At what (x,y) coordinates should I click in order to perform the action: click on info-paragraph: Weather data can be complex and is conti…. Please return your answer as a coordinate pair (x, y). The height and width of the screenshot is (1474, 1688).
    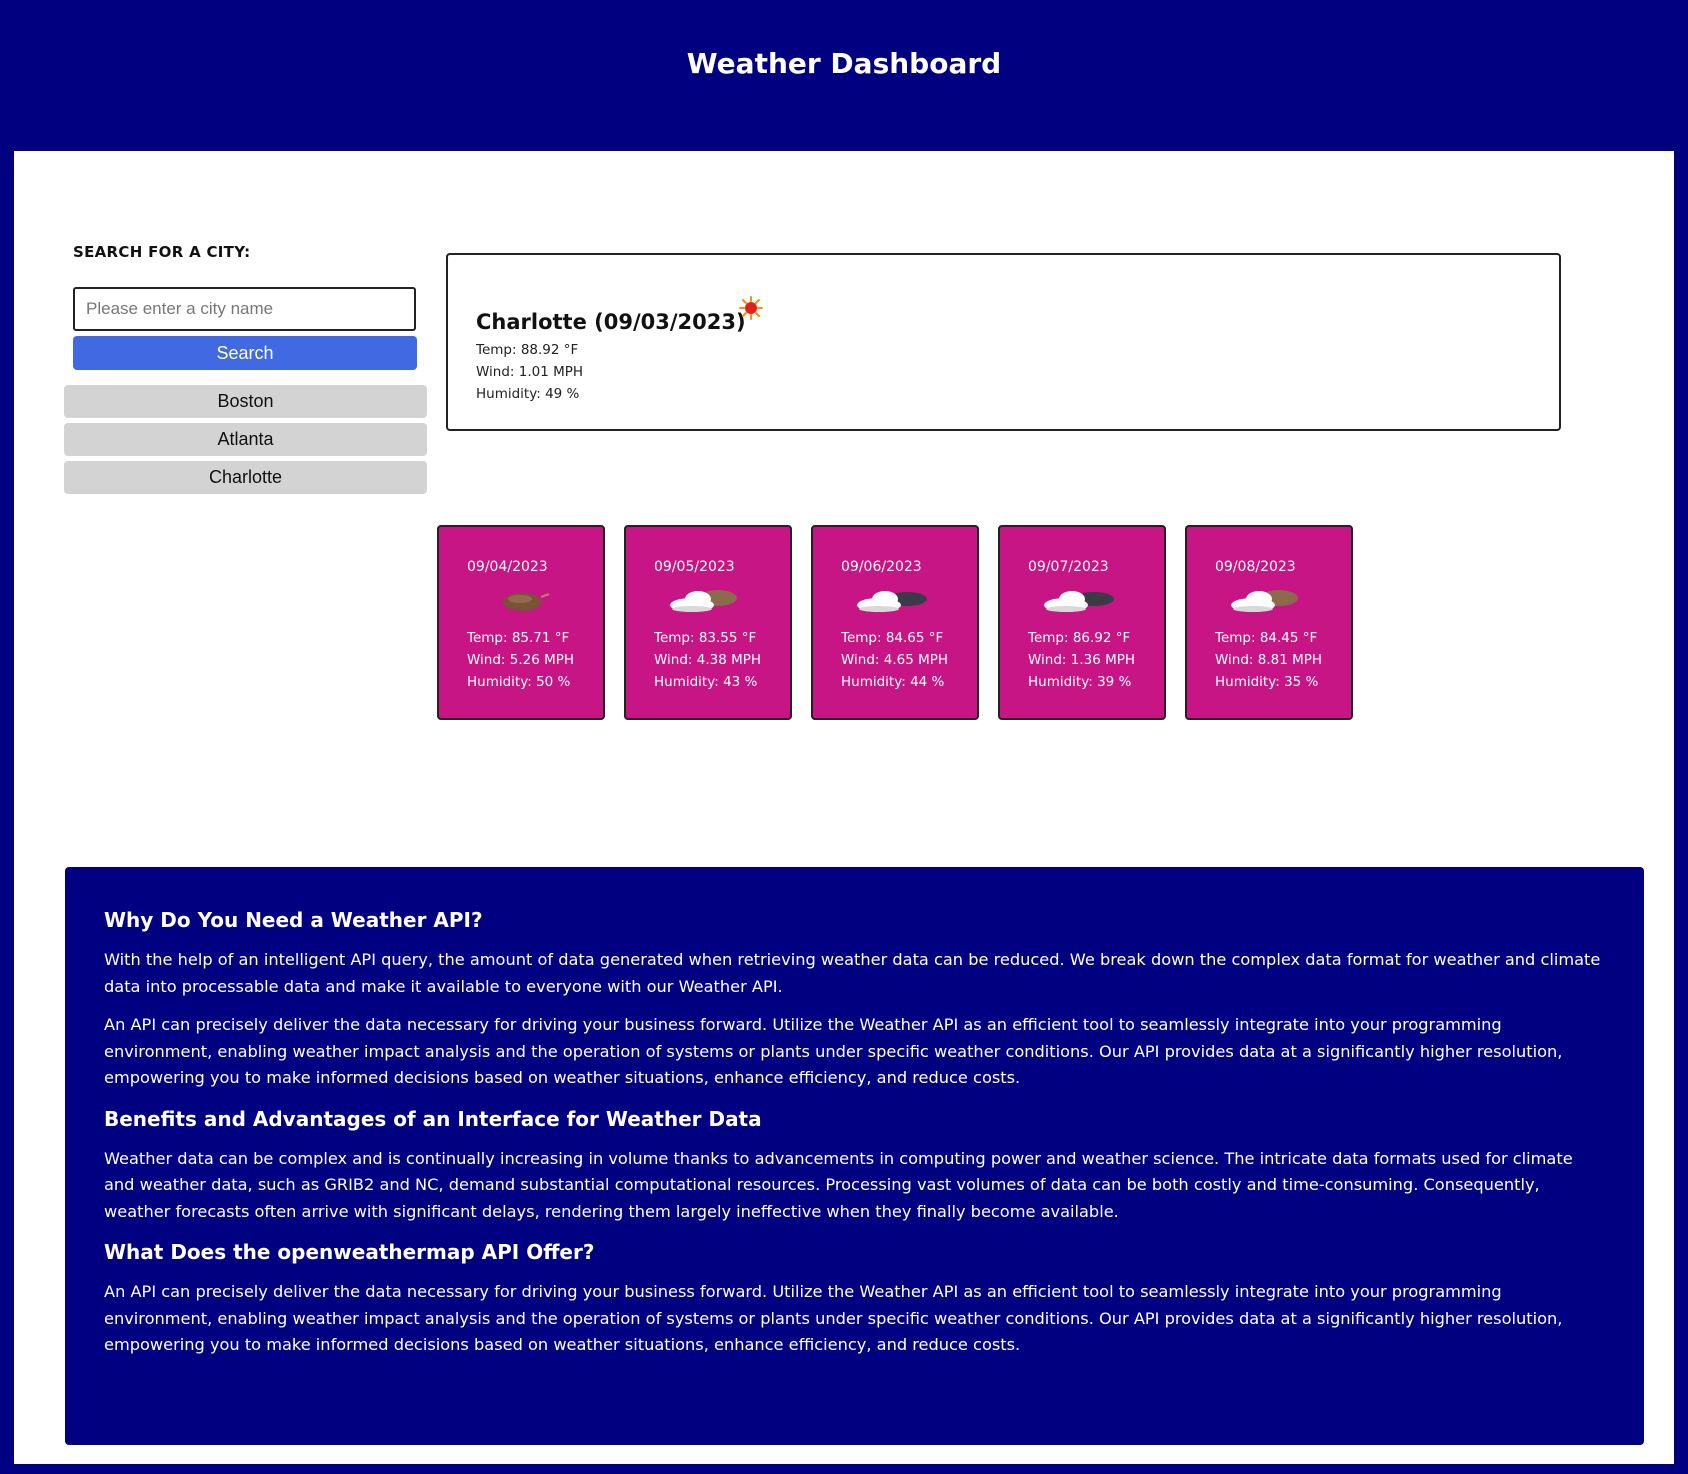
    Looking at the image, I should click on (838, 1184).